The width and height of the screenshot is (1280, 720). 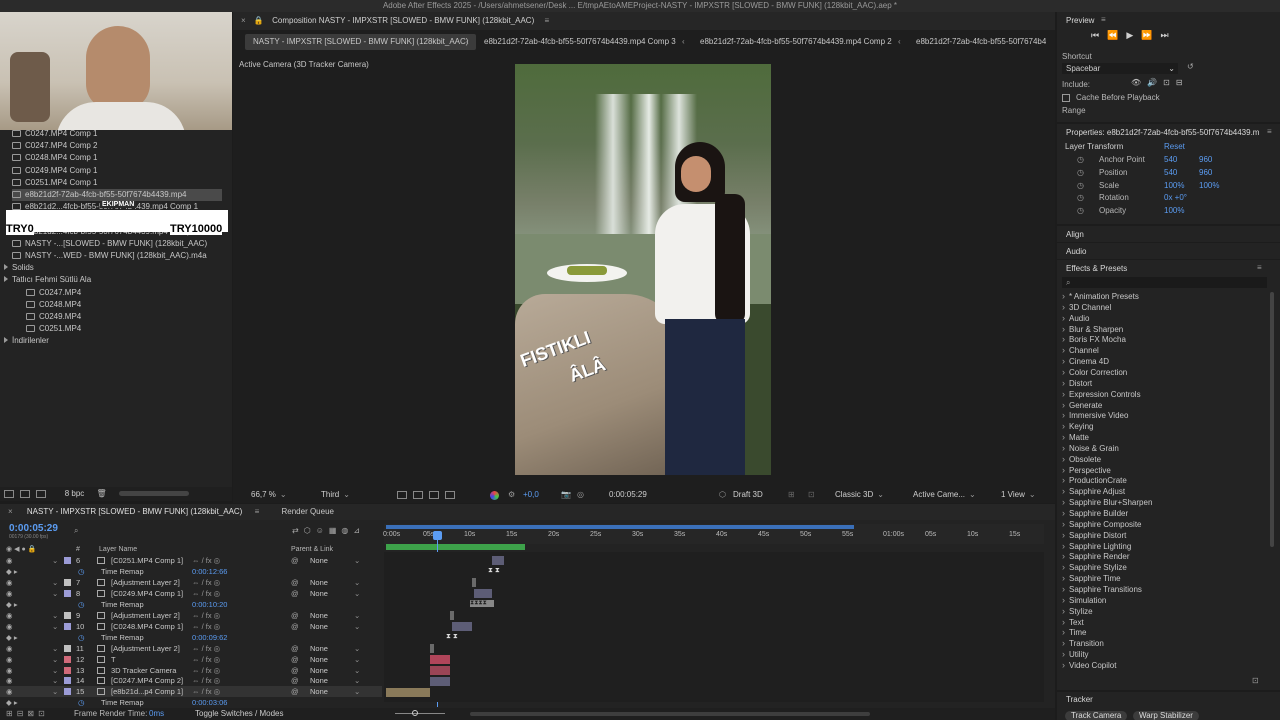 I want to click on effect-category: Stylize, so click(x=1077, y=611).